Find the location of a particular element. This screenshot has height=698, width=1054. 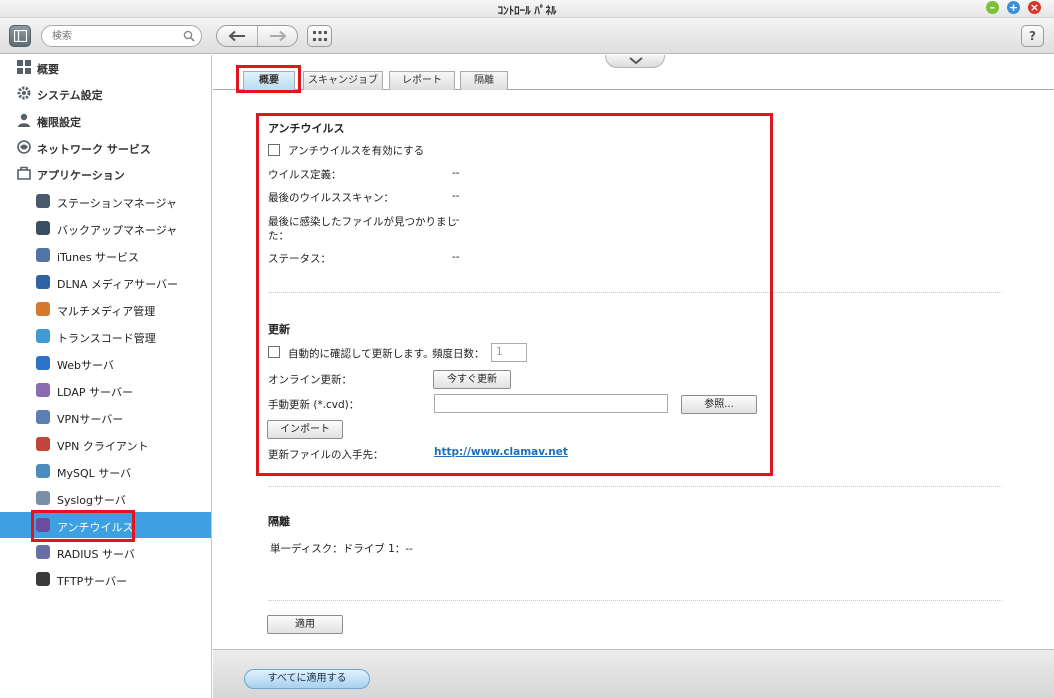

chevron-down-icon is located at coordinates (636, 61).